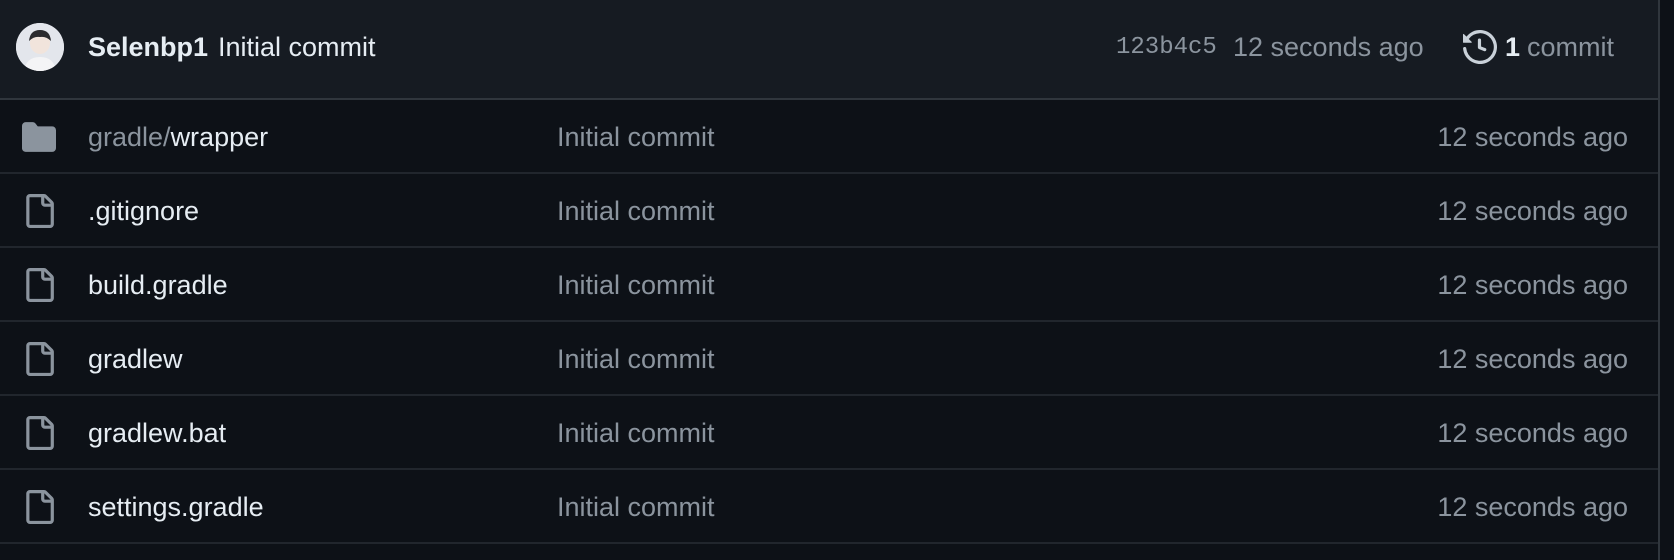 The height and width of the screenshot is (560, 1674). Describe the element at coordinates (1570, 47) in the screenshot. I see `commit-count-label: commit` at that location.